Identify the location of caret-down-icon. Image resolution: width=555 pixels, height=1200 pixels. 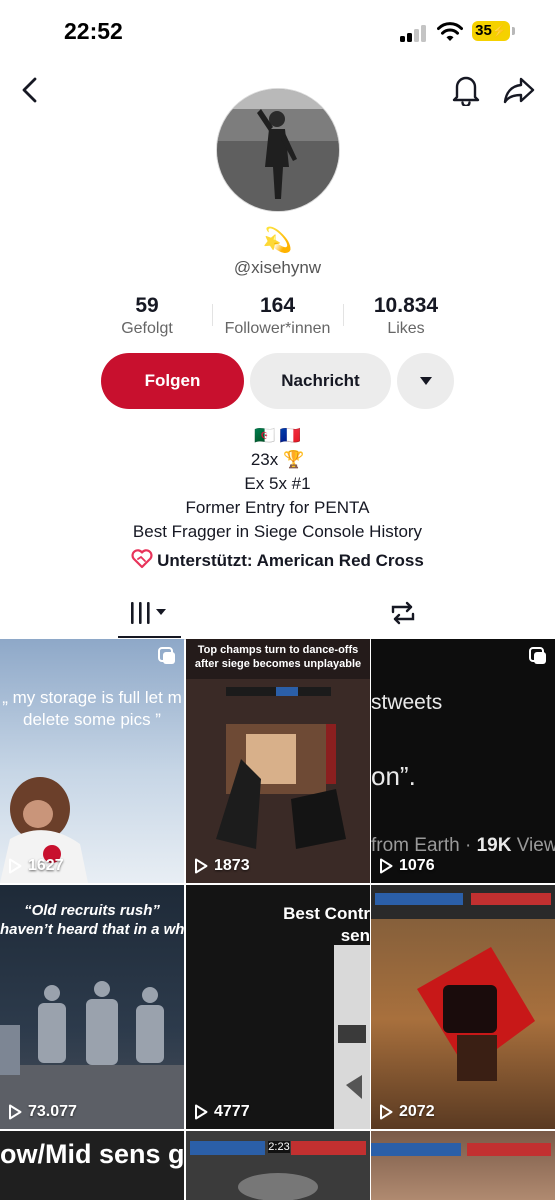
(425, 381).